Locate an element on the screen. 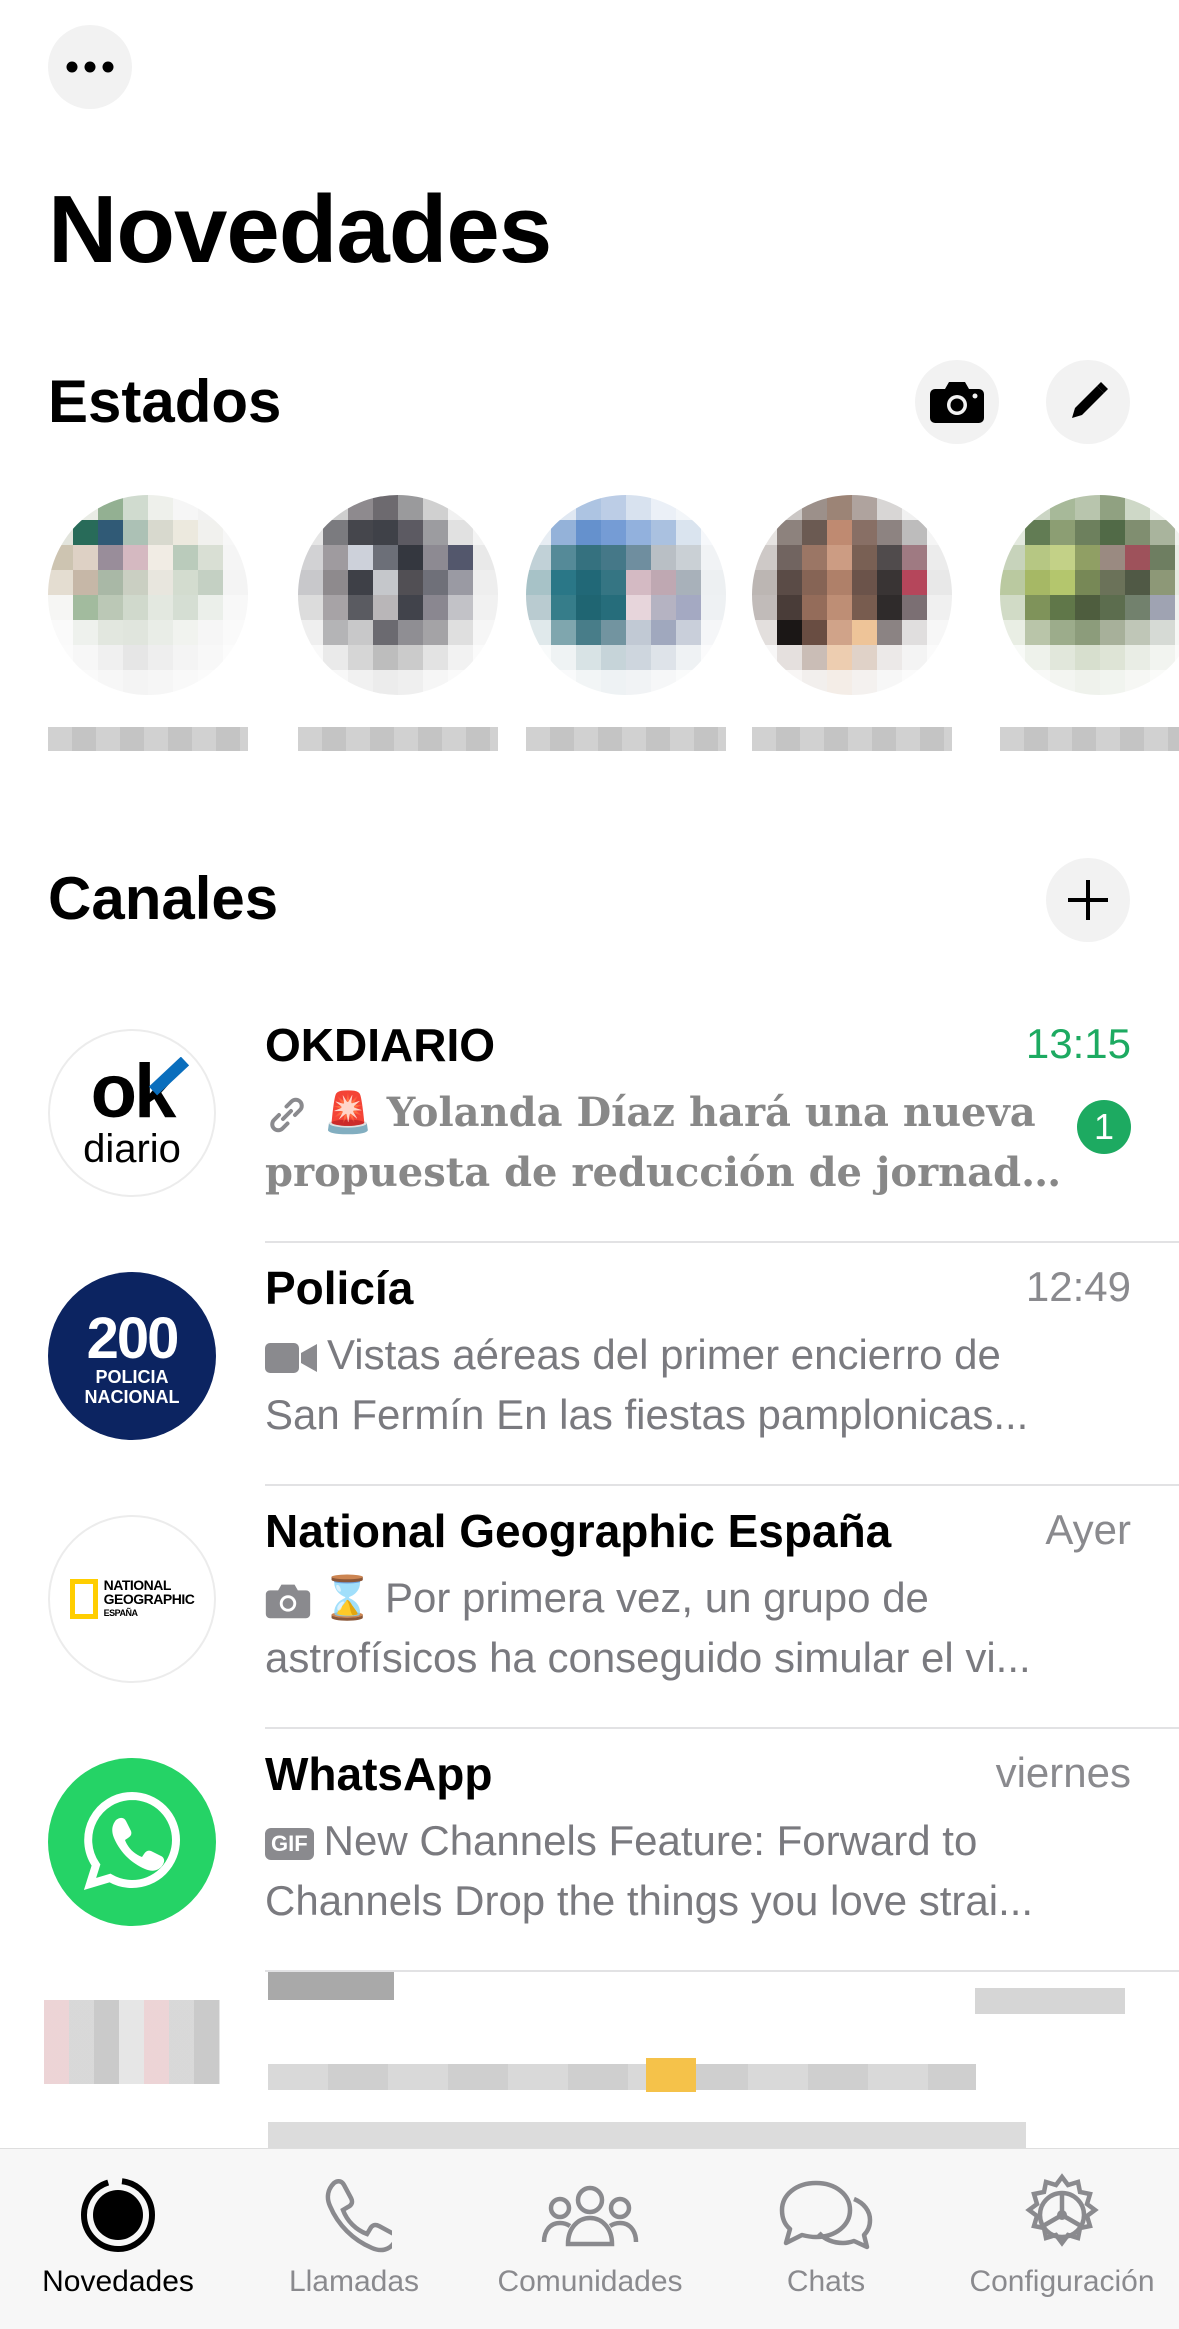 The image size is (1179, 2329). tab-llamadas: Llamadas is located at coordinates (354, 2239).